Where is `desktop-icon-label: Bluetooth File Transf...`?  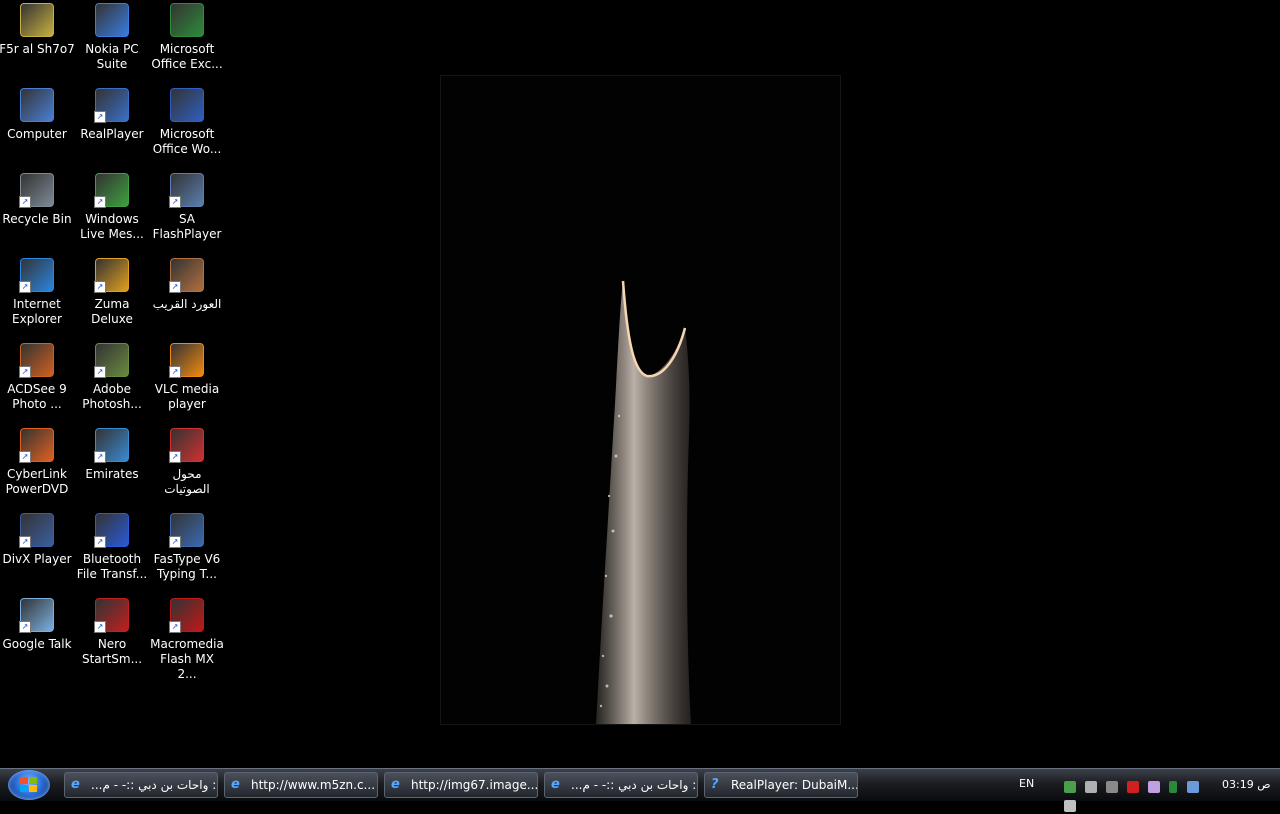 desktop-icon-label: Bluetooth File Transf... is located at coordinates (112, 566).